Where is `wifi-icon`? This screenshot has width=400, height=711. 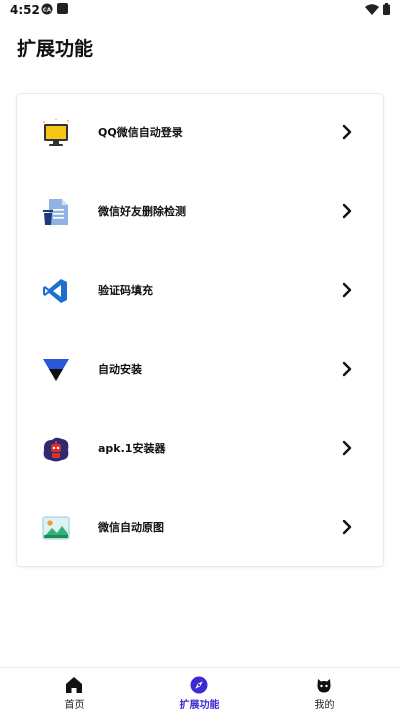
wifi-icon is located at coordinates (372, 9).